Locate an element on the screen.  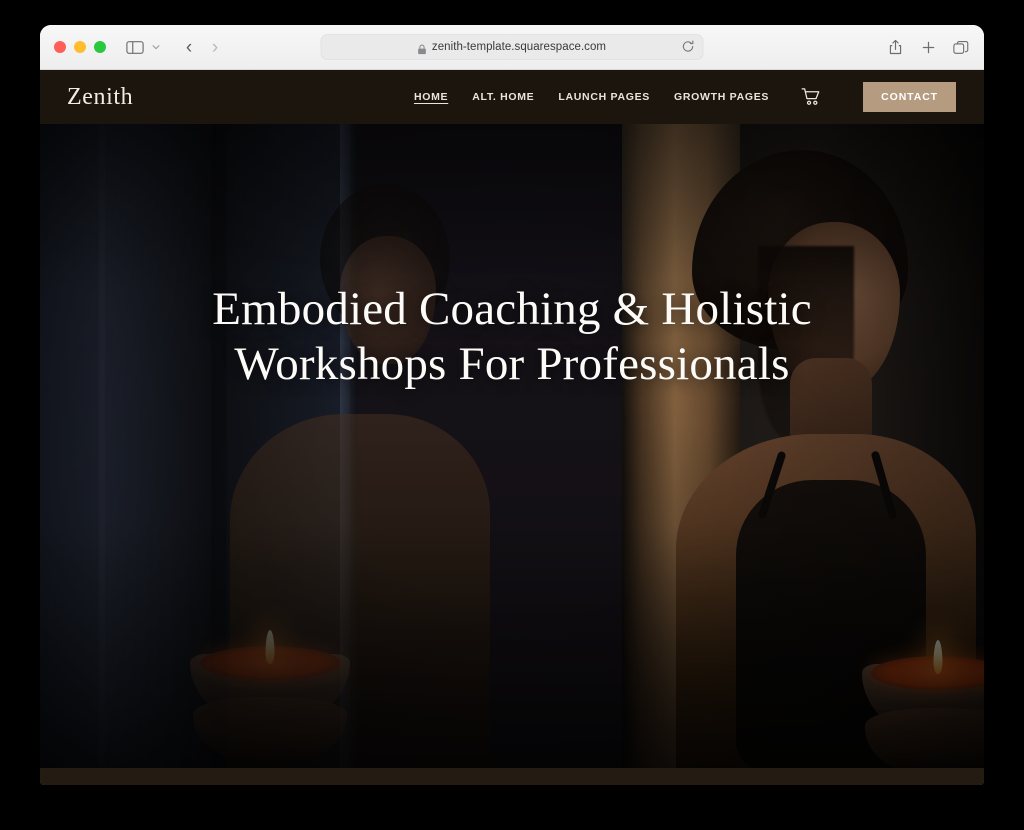
address-bar: zenith-template.squarespace.com is located at coordinates (512, 47).